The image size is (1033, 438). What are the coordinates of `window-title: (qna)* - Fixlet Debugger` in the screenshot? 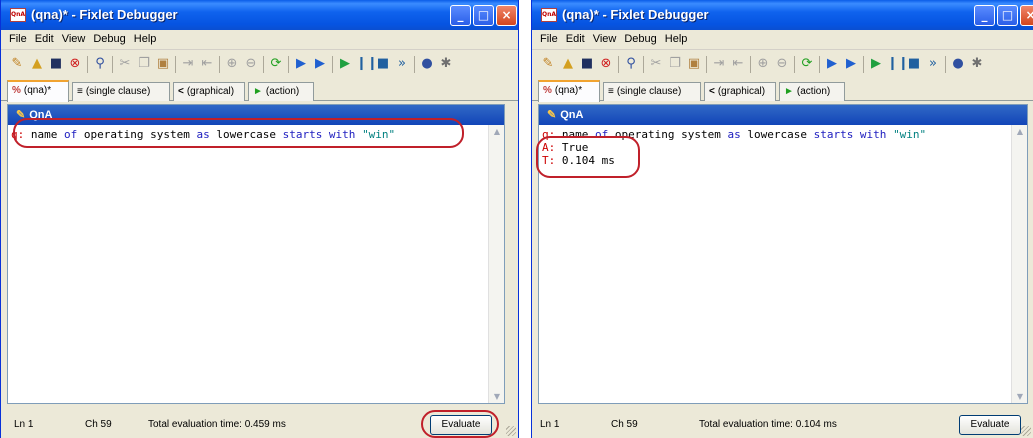 It's located at (104, 14).